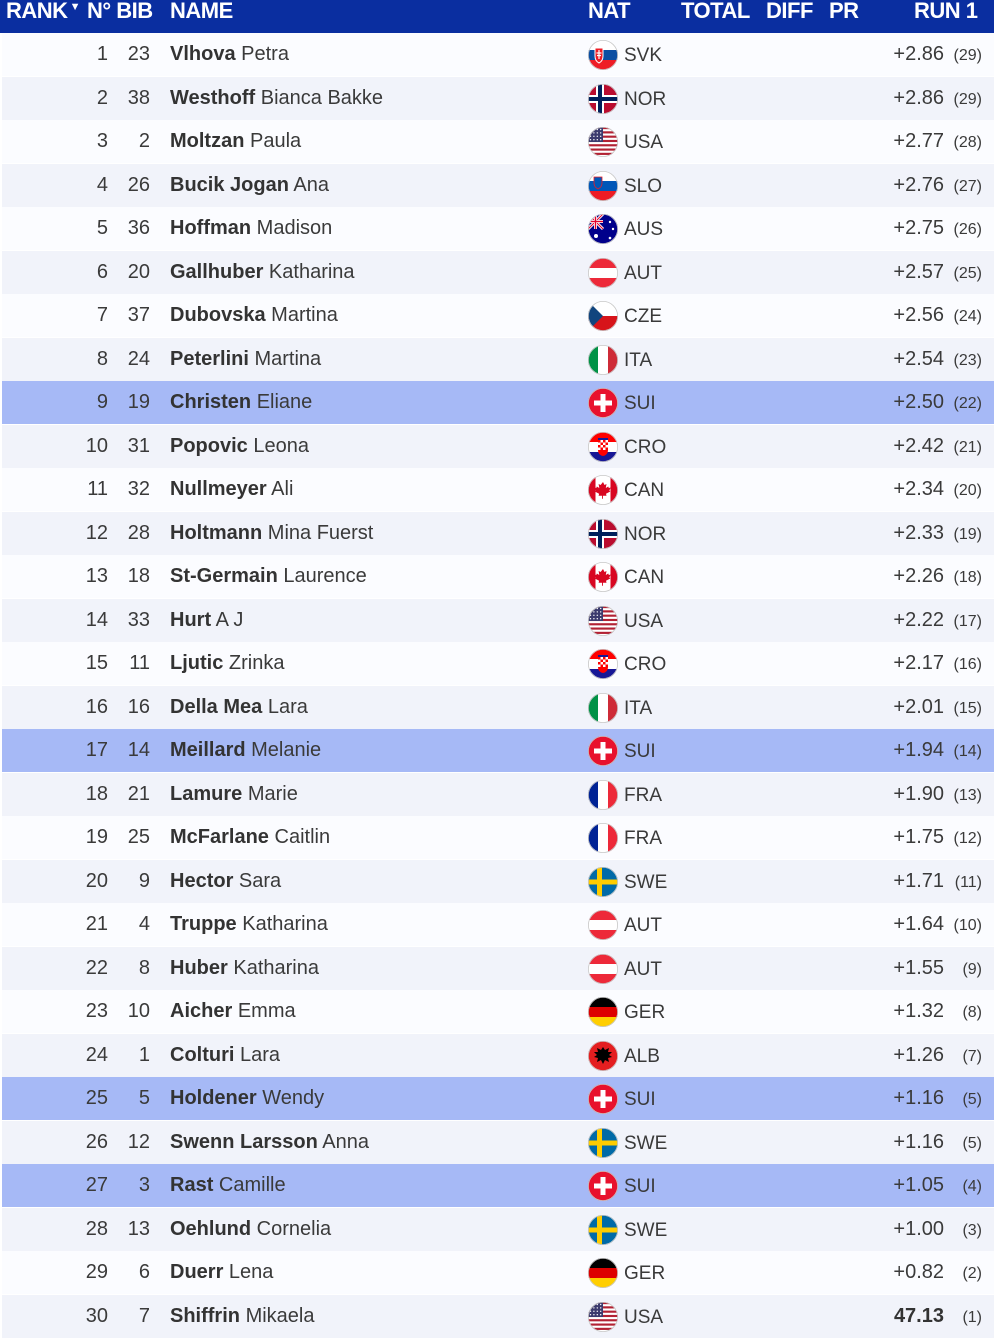 This screenshot has width=994, height=1339. What do you see at coordinates (498, 1272) in the screenshot?
I see `table-row: 29 6 Duerr Lena GER +0.82 (2)` at bounding box center [498, 1272].